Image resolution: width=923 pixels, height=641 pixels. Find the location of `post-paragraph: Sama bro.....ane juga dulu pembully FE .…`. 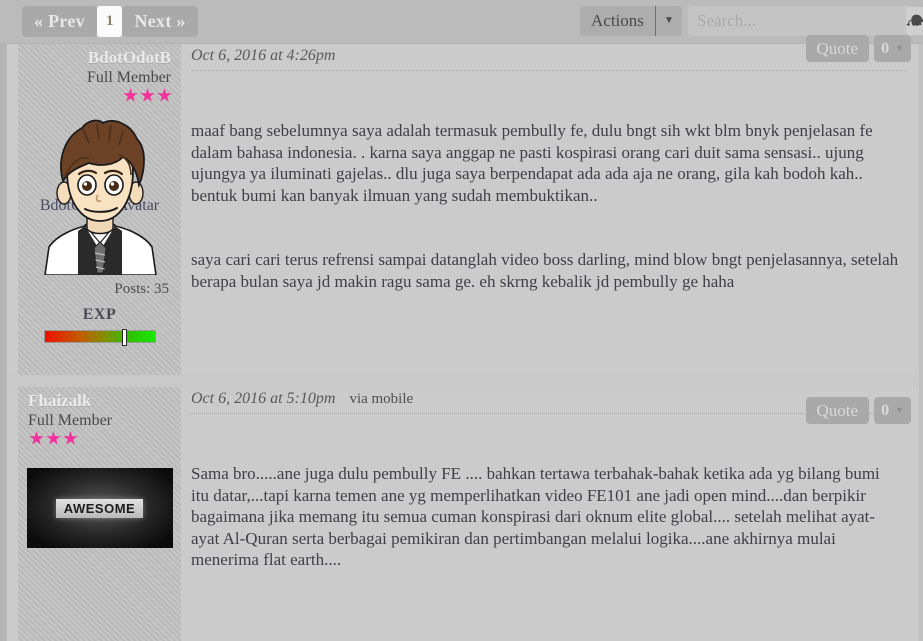

post-paragraph: Sama bro.....ane juga dulu pembully FE .… is located at coordinates (538, 516).